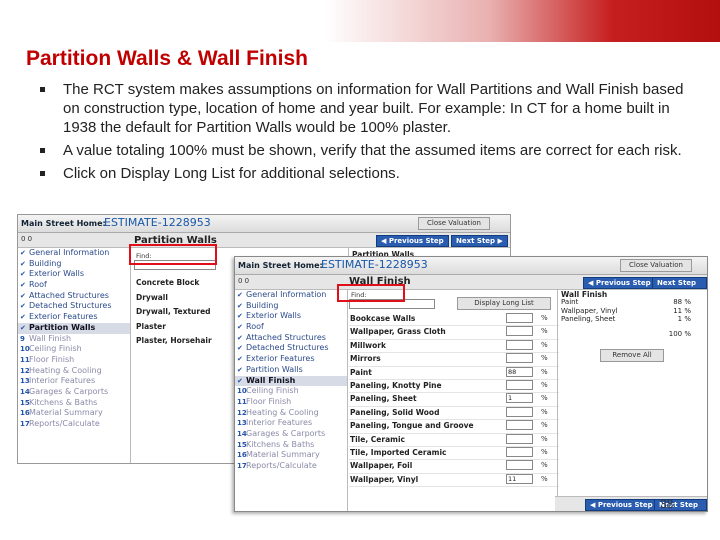  What do you see at coordinates (557, 400) in the screenshot?
I see `divider` at bounding box center [557, 400].